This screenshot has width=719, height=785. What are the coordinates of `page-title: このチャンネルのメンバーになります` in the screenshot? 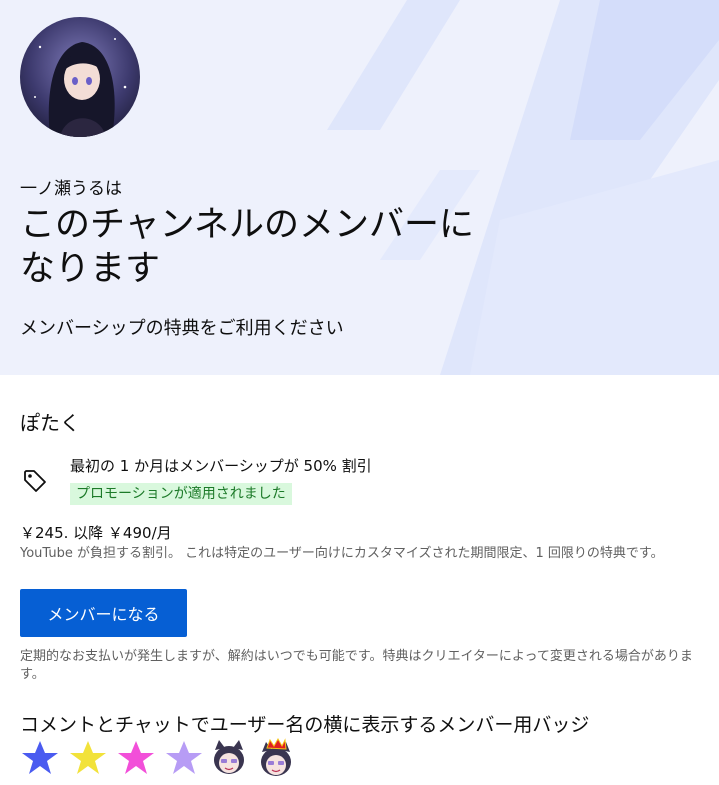 It's located at (247, 247).